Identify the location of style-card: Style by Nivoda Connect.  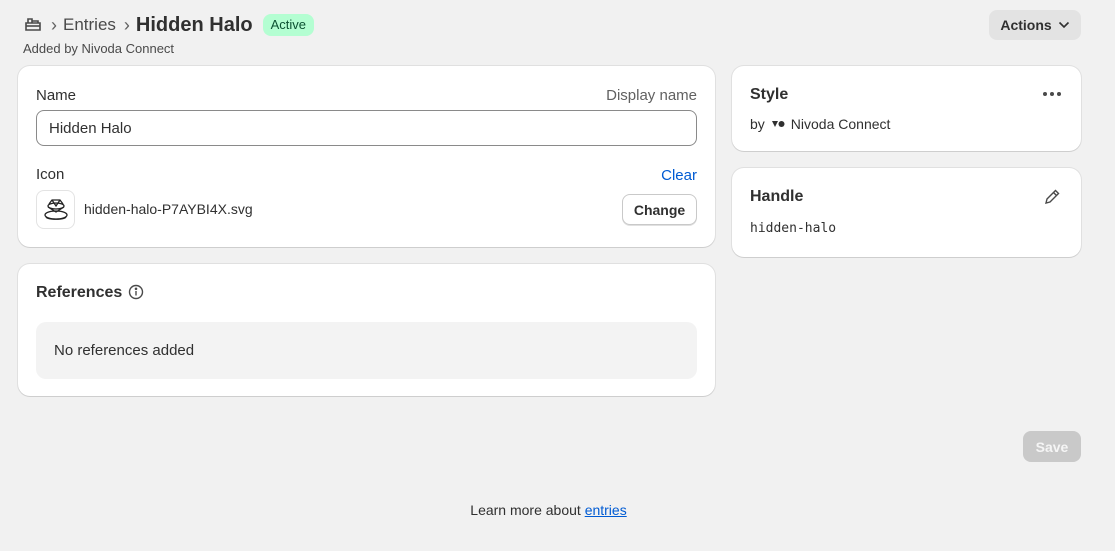
(906, 108).